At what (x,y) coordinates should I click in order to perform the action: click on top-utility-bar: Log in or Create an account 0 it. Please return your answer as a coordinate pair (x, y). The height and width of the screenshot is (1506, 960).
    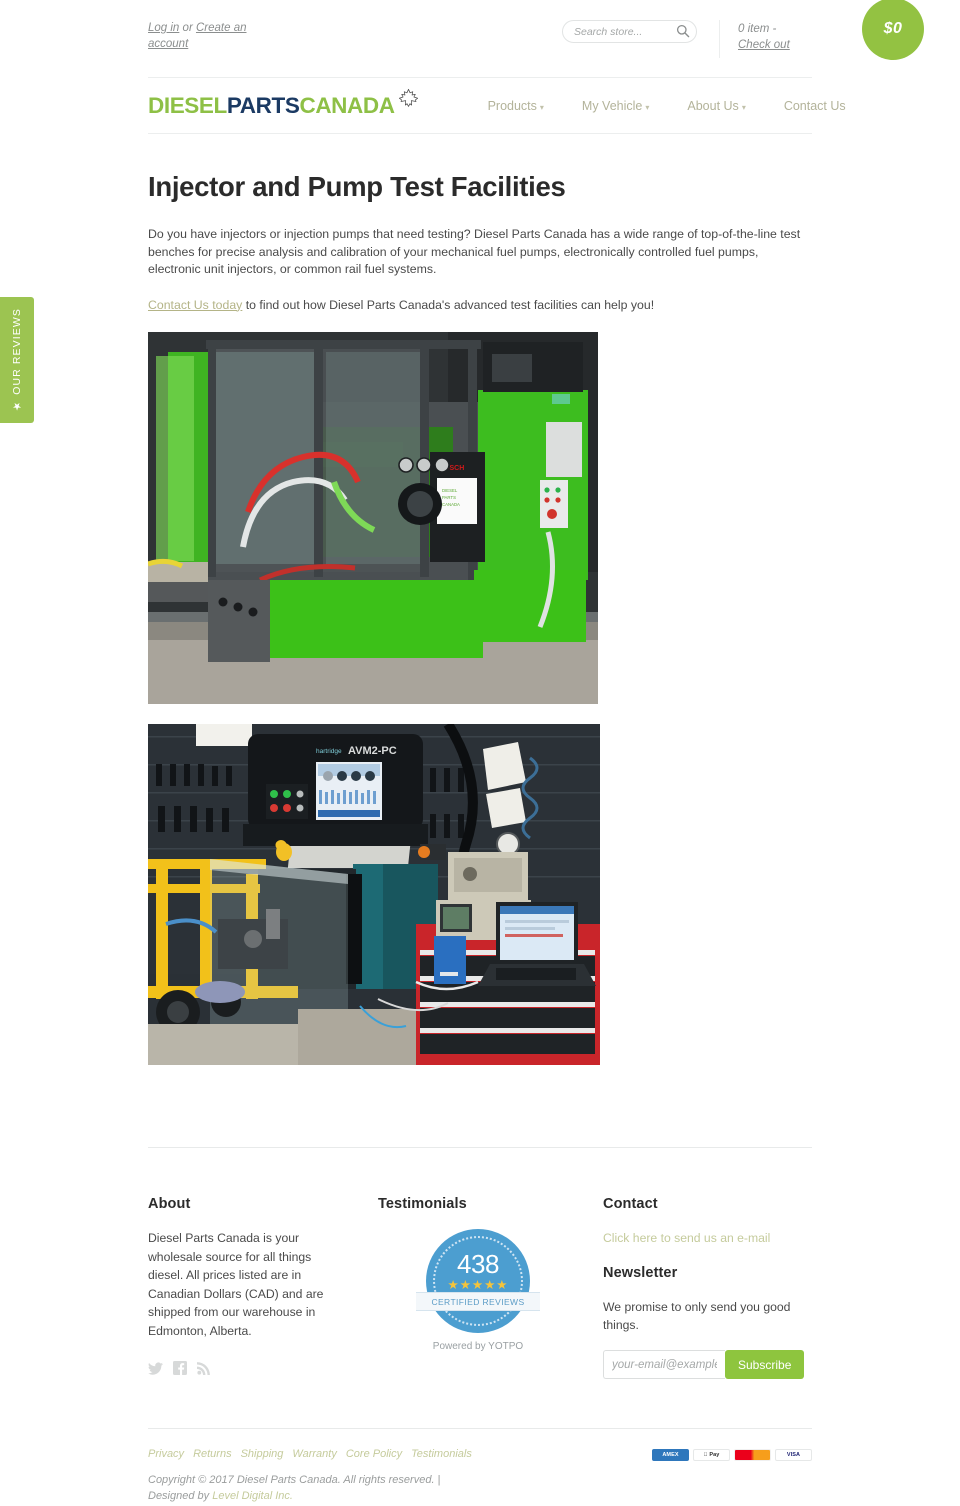
    Looking at the image, I should click on (536, 39).